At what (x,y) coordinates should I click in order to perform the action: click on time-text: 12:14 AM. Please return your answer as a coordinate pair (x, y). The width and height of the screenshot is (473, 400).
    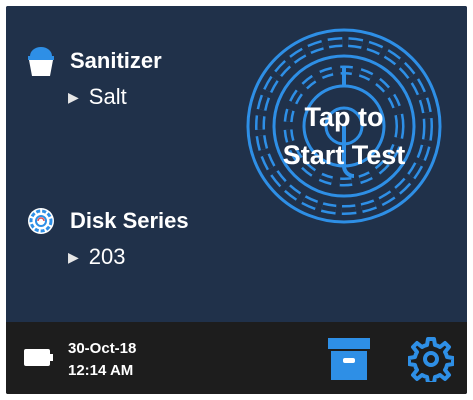
    Looking at the image, I should click on (101, 370).